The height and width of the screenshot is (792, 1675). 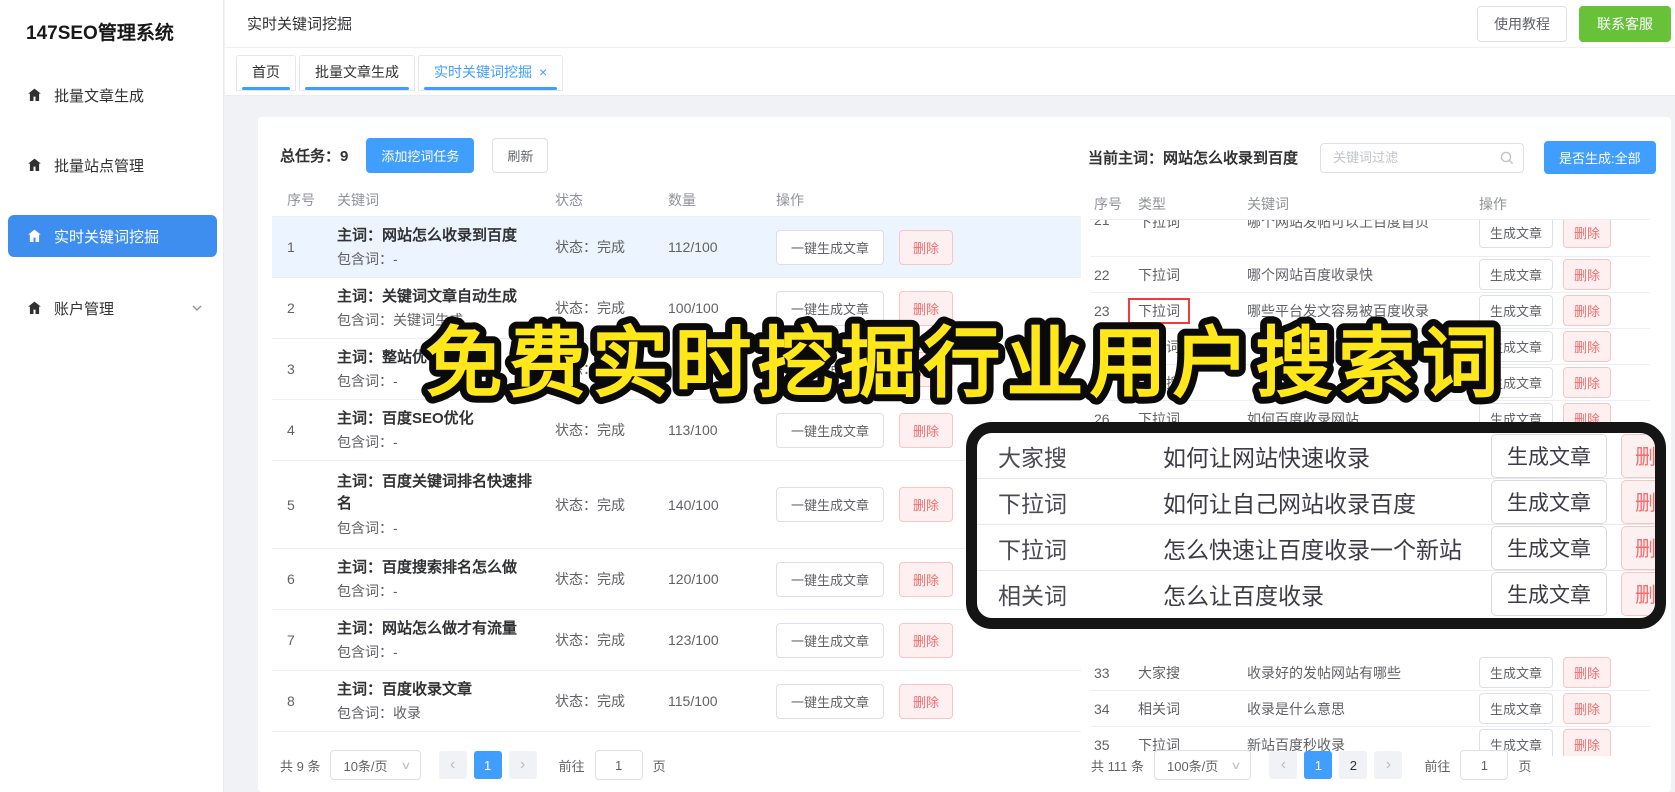 I want to click on sidebar-item-account: 账户管理, so click(x=112, y=308).